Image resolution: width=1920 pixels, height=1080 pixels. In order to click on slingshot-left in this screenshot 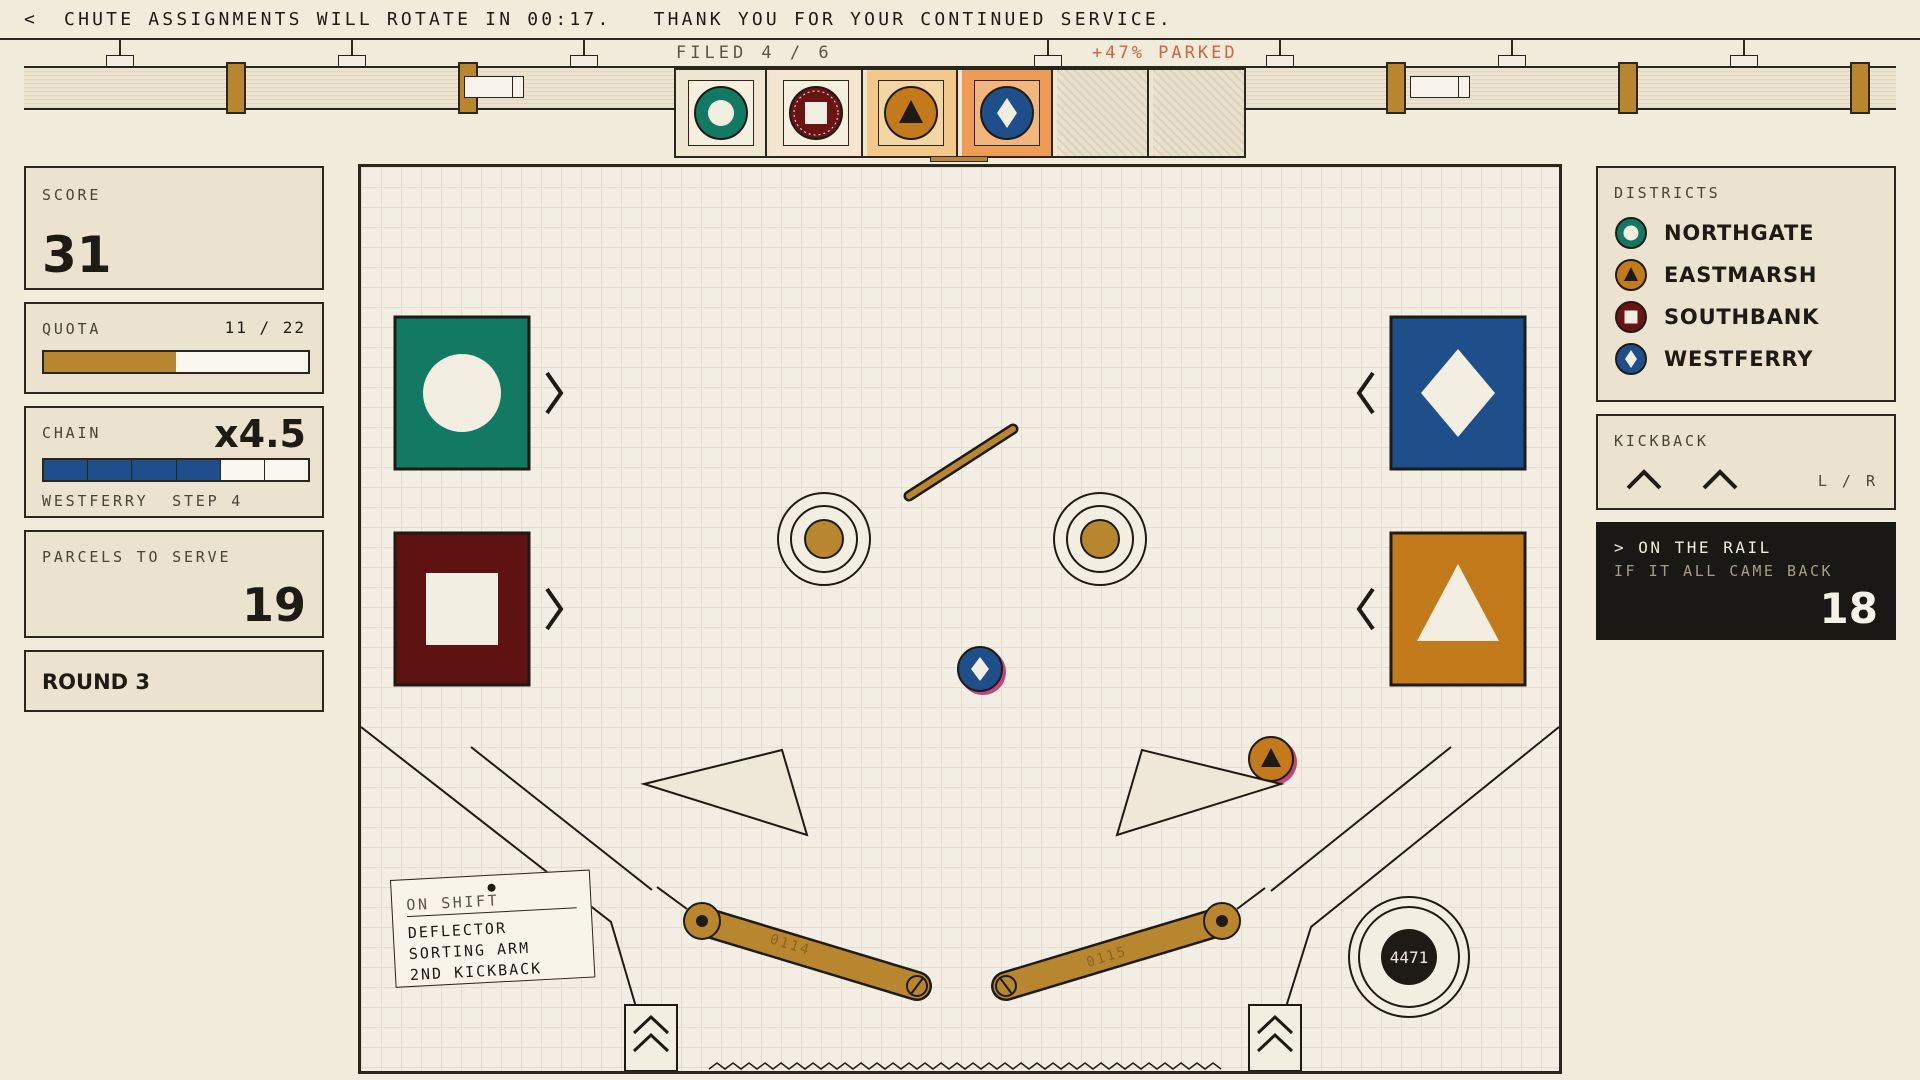, I will do `click(724, 792)`.